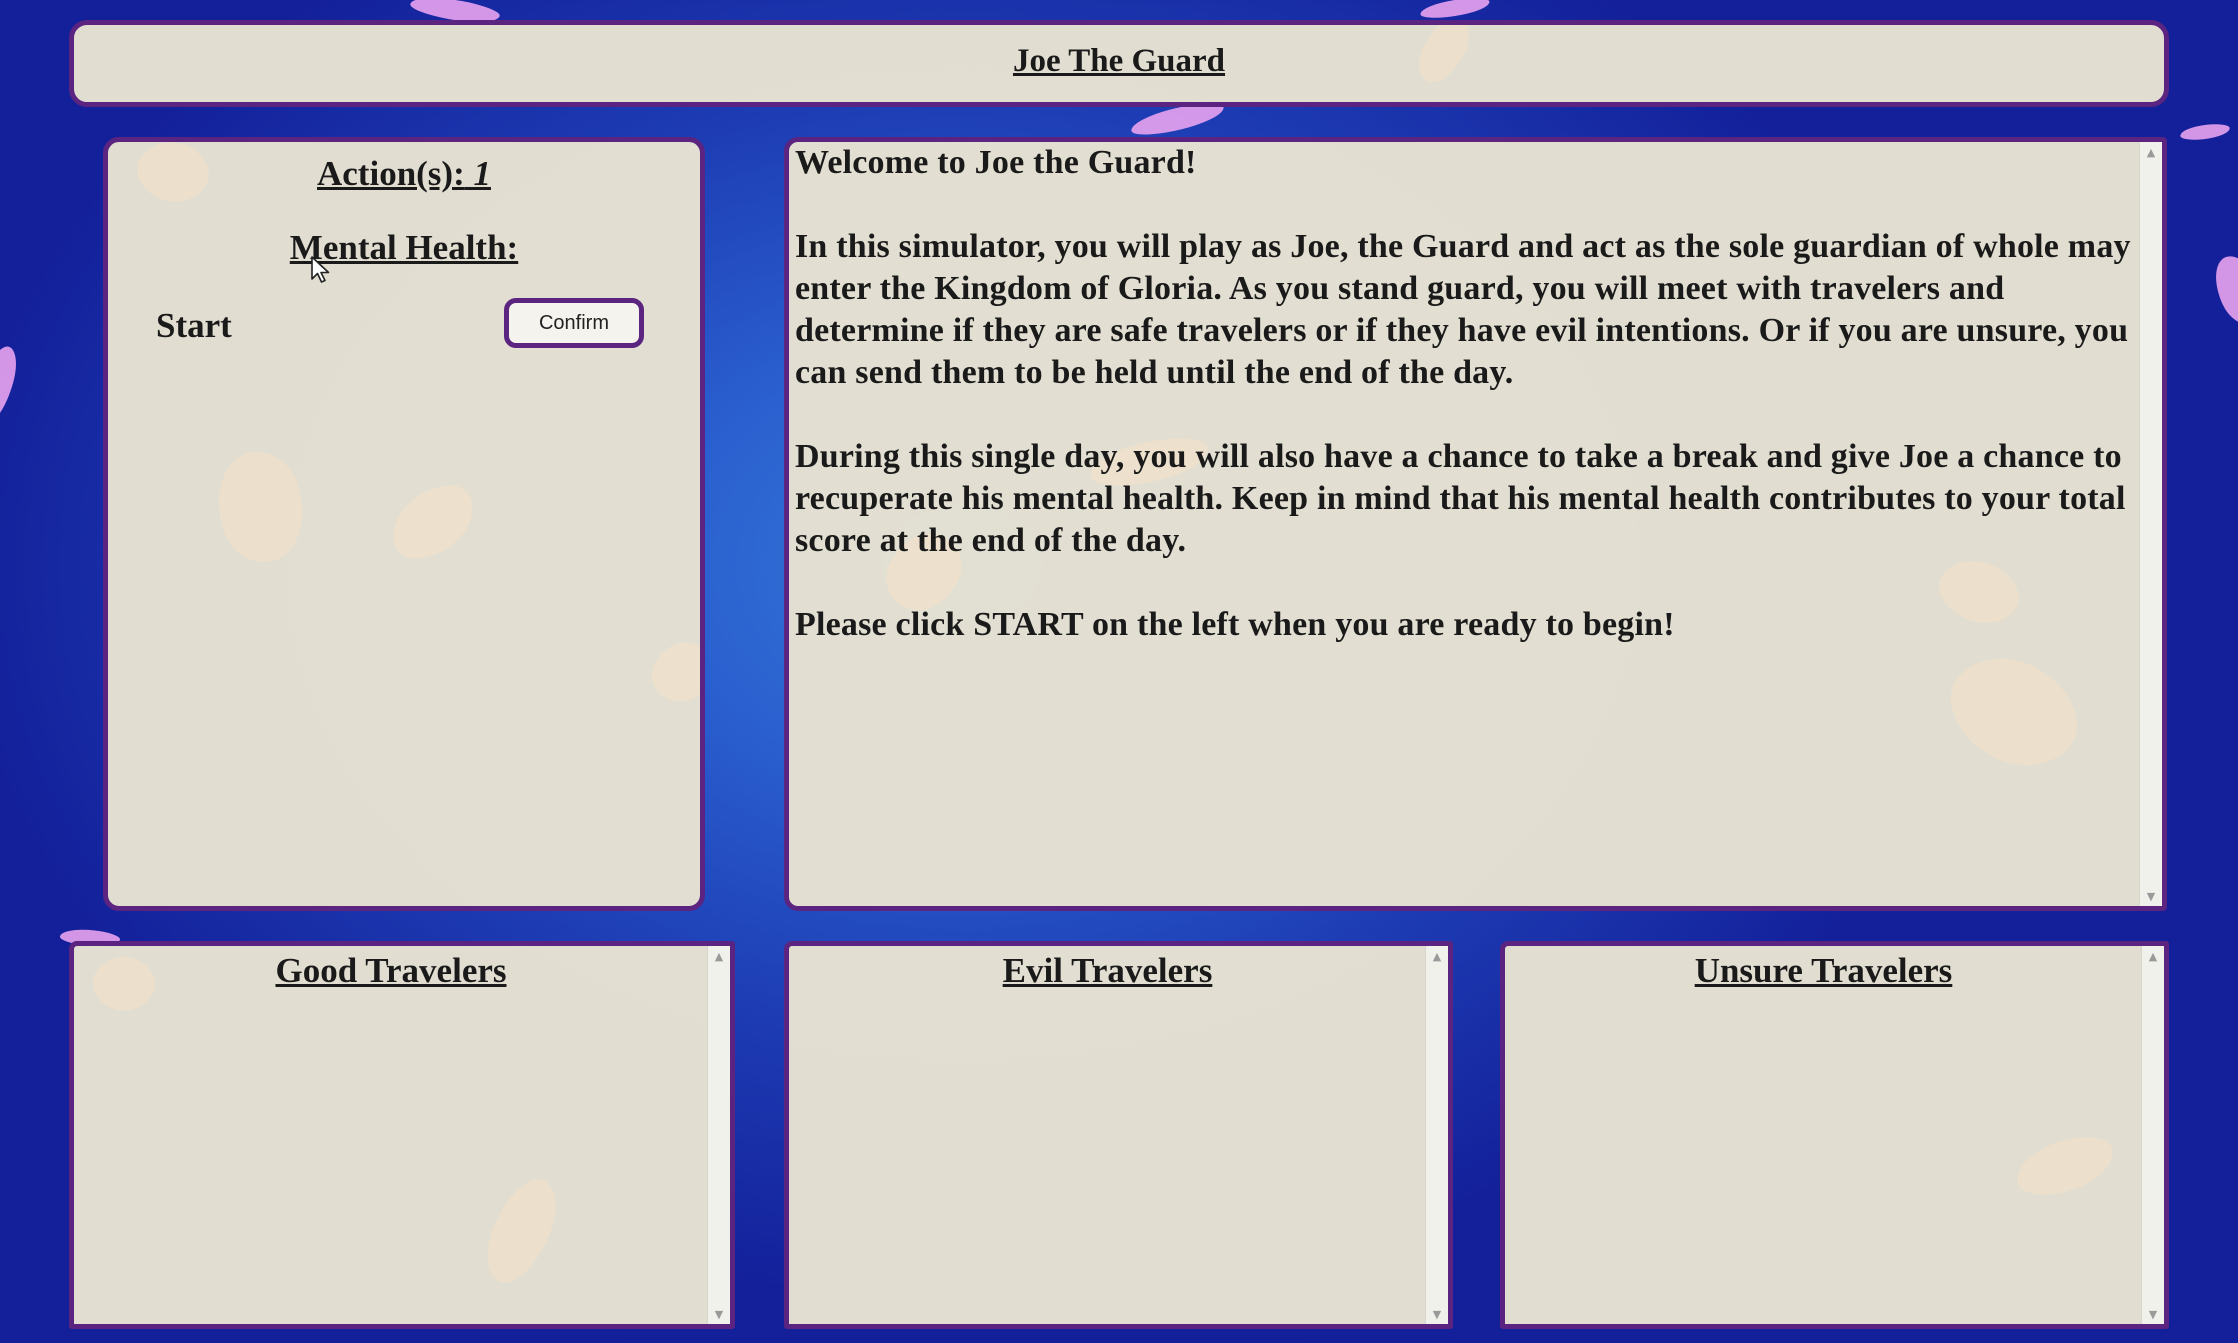 The height and width of the screenshot is (1343, 2238). I want to click on evil-travelers-title: Evil Travelers, so click(1107, 970).